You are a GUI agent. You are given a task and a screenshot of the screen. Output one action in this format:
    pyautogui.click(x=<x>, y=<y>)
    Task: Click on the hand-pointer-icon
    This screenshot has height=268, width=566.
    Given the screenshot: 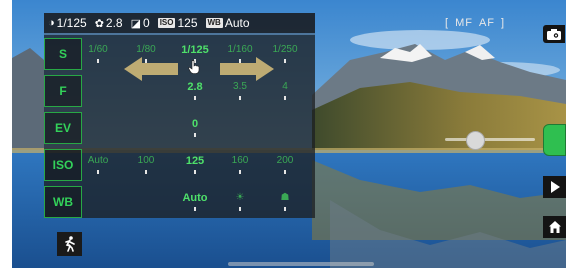 What is the action you would take?
    pyautogui.click(x=194, y=67)
    